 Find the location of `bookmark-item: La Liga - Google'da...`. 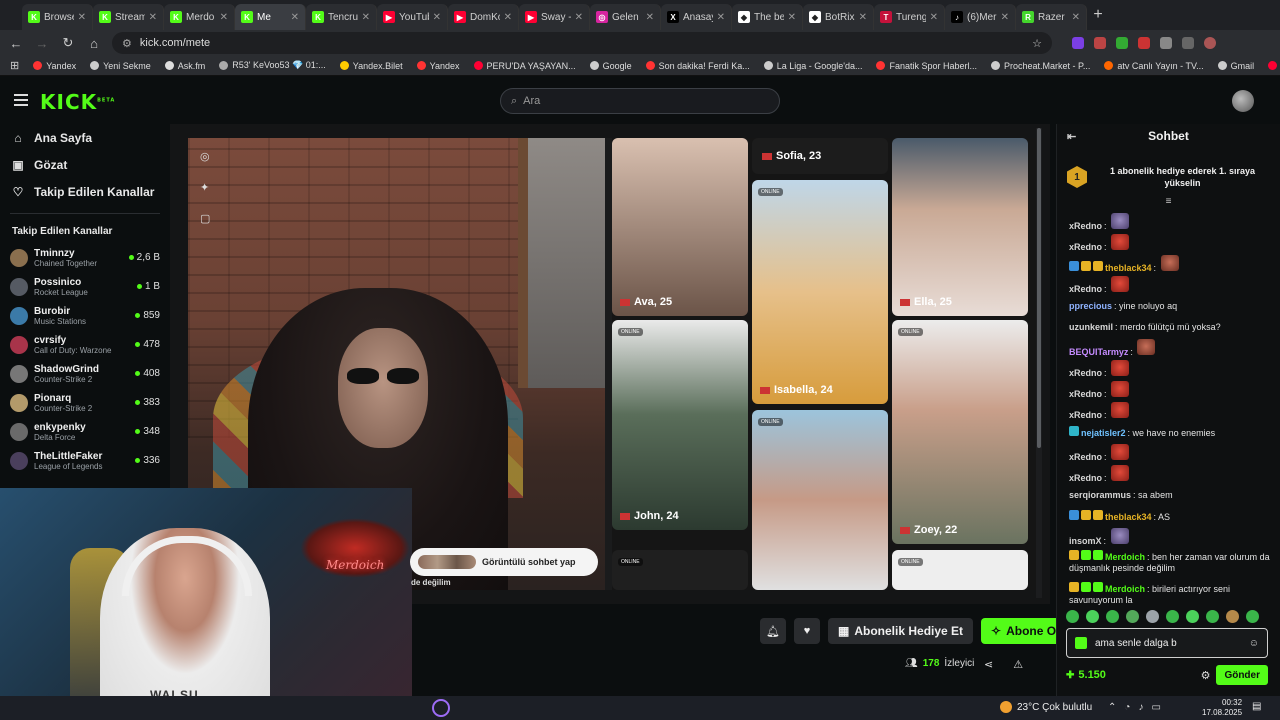

bookmark-item: La Liga - Google'da... is located at coordinates (812, 66).